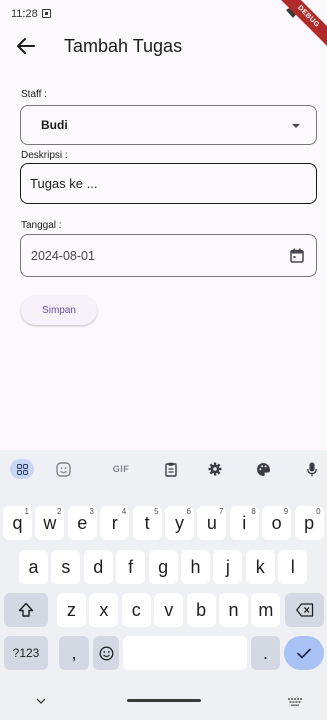 The height and width of the screenshot is (720, 327). What do you see at coordinates (228, 567) in the screenshot?
I see `key-j: j` at bounding box center [228, 567].